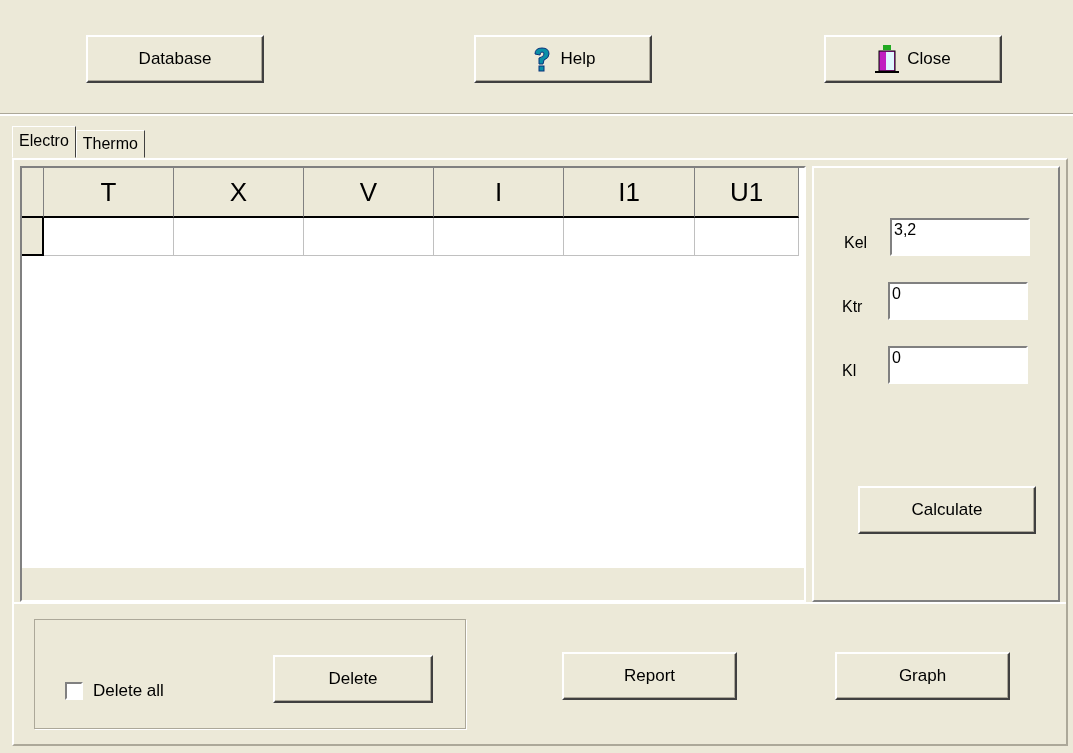 The height and width of the screenshot is (753, 1073). What do you see at coordinates (44, 142) in the screenshot?
I see `tab: Electro` at bounding box center [44, 142].